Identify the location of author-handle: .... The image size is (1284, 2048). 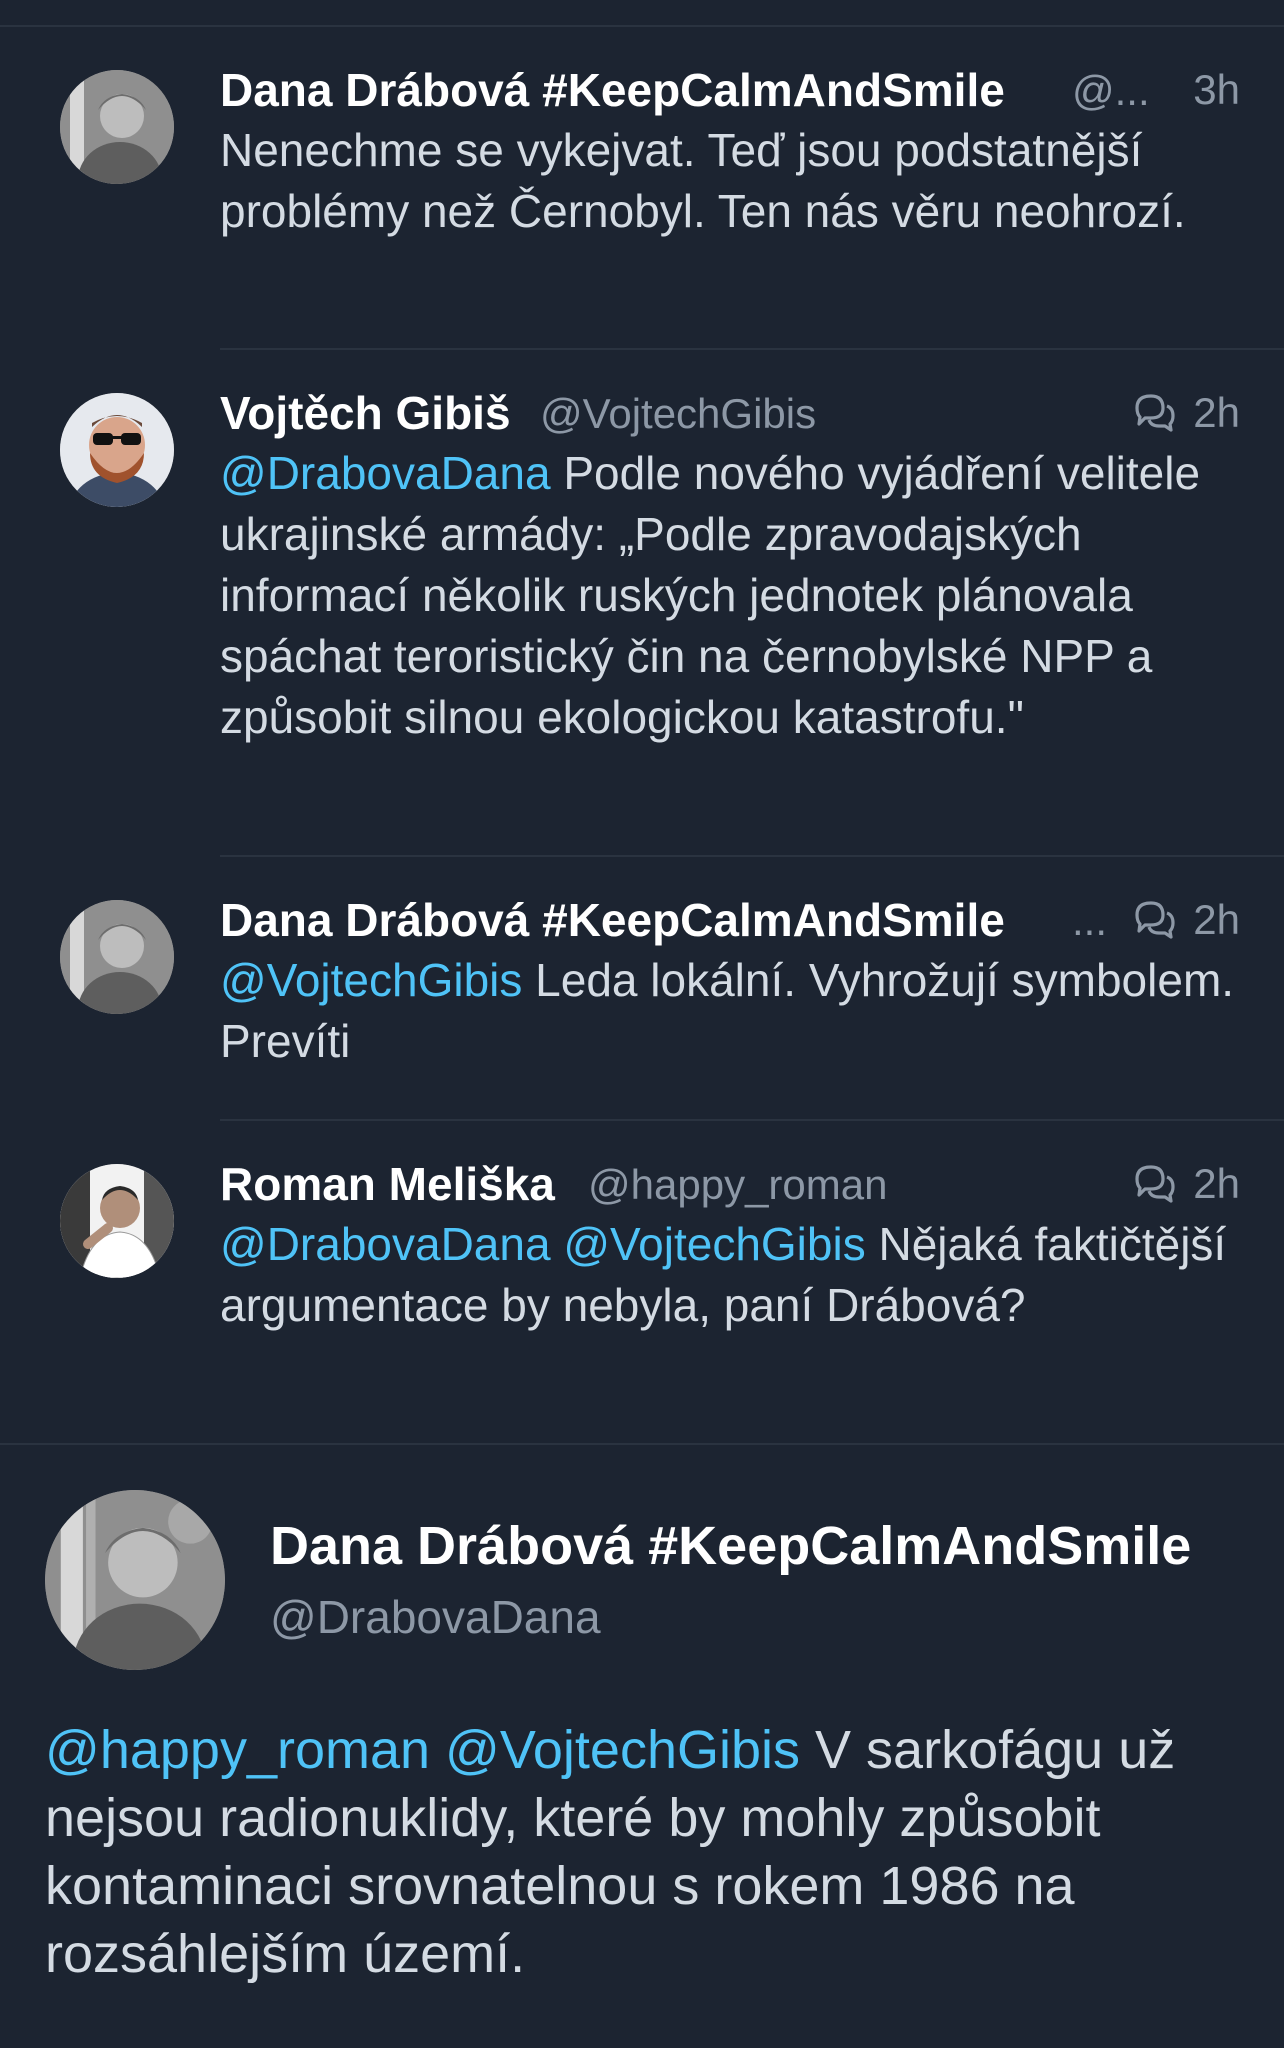
(1089, 921).